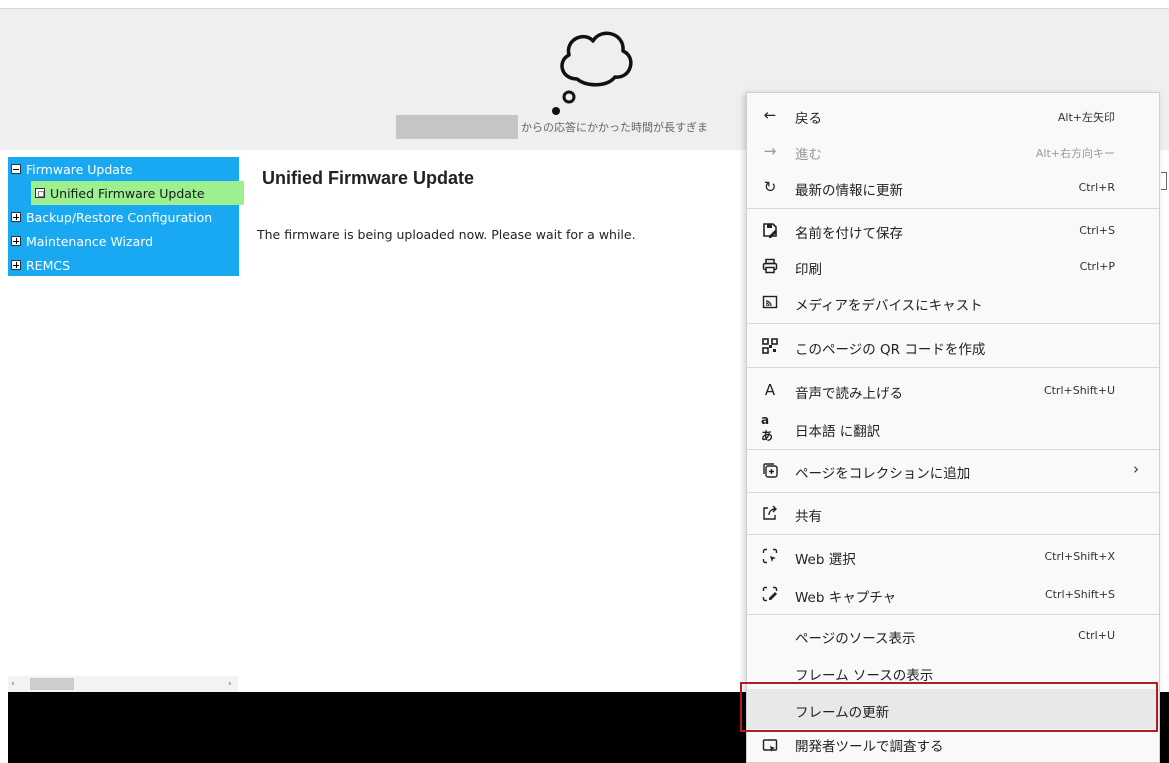  What do you see at coordinates (770, 151) in the screenshot?
I see `forward-arrow-icon: →` at bounding box center [770, 151].